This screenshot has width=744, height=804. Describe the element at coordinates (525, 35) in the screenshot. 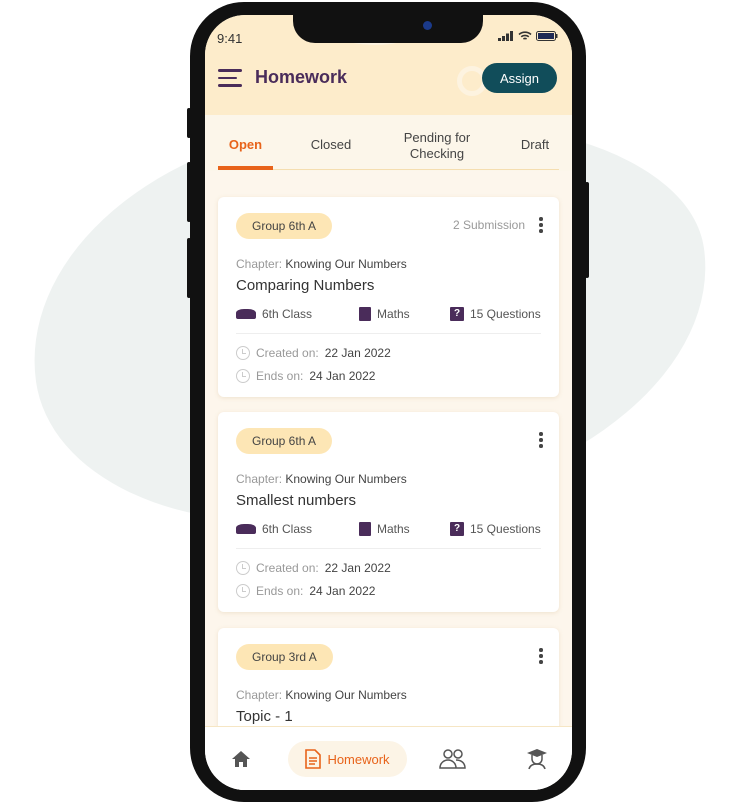

I see `wifi-icon` at that location.